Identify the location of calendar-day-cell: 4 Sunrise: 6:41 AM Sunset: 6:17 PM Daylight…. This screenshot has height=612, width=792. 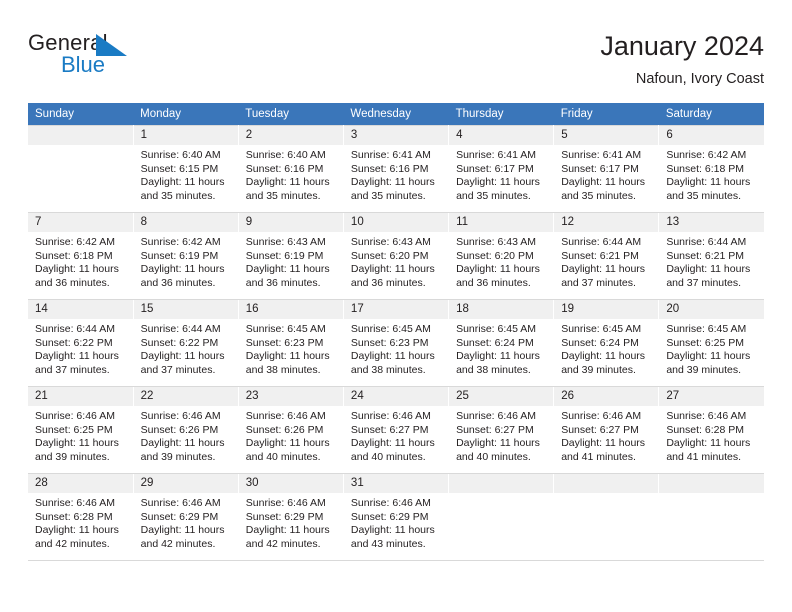
(501, 169).